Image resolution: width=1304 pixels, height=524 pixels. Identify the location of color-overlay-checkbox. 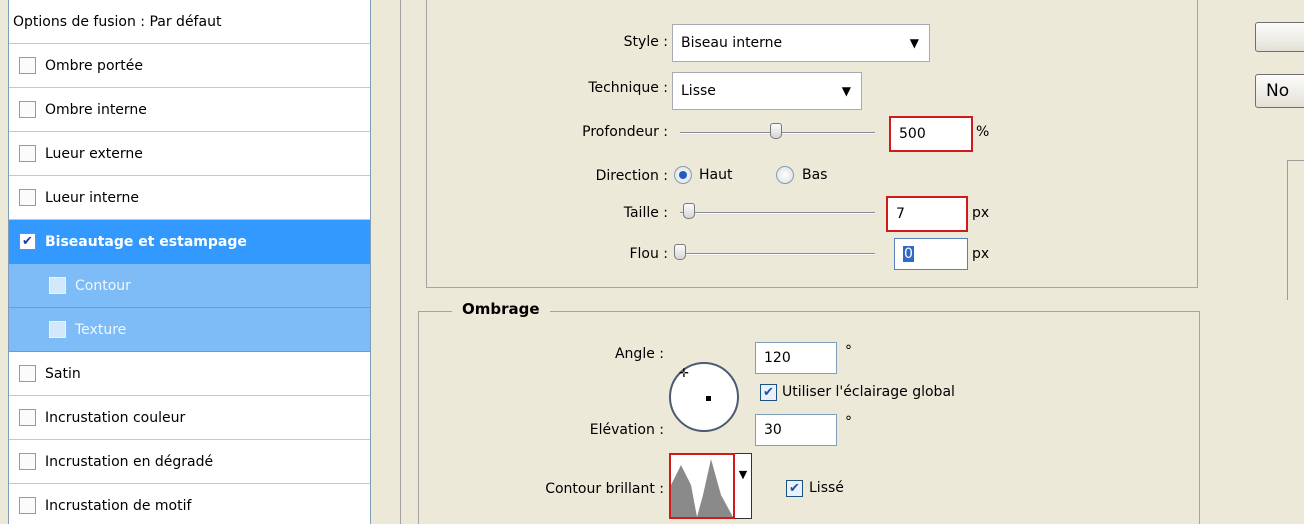
(27, 417).